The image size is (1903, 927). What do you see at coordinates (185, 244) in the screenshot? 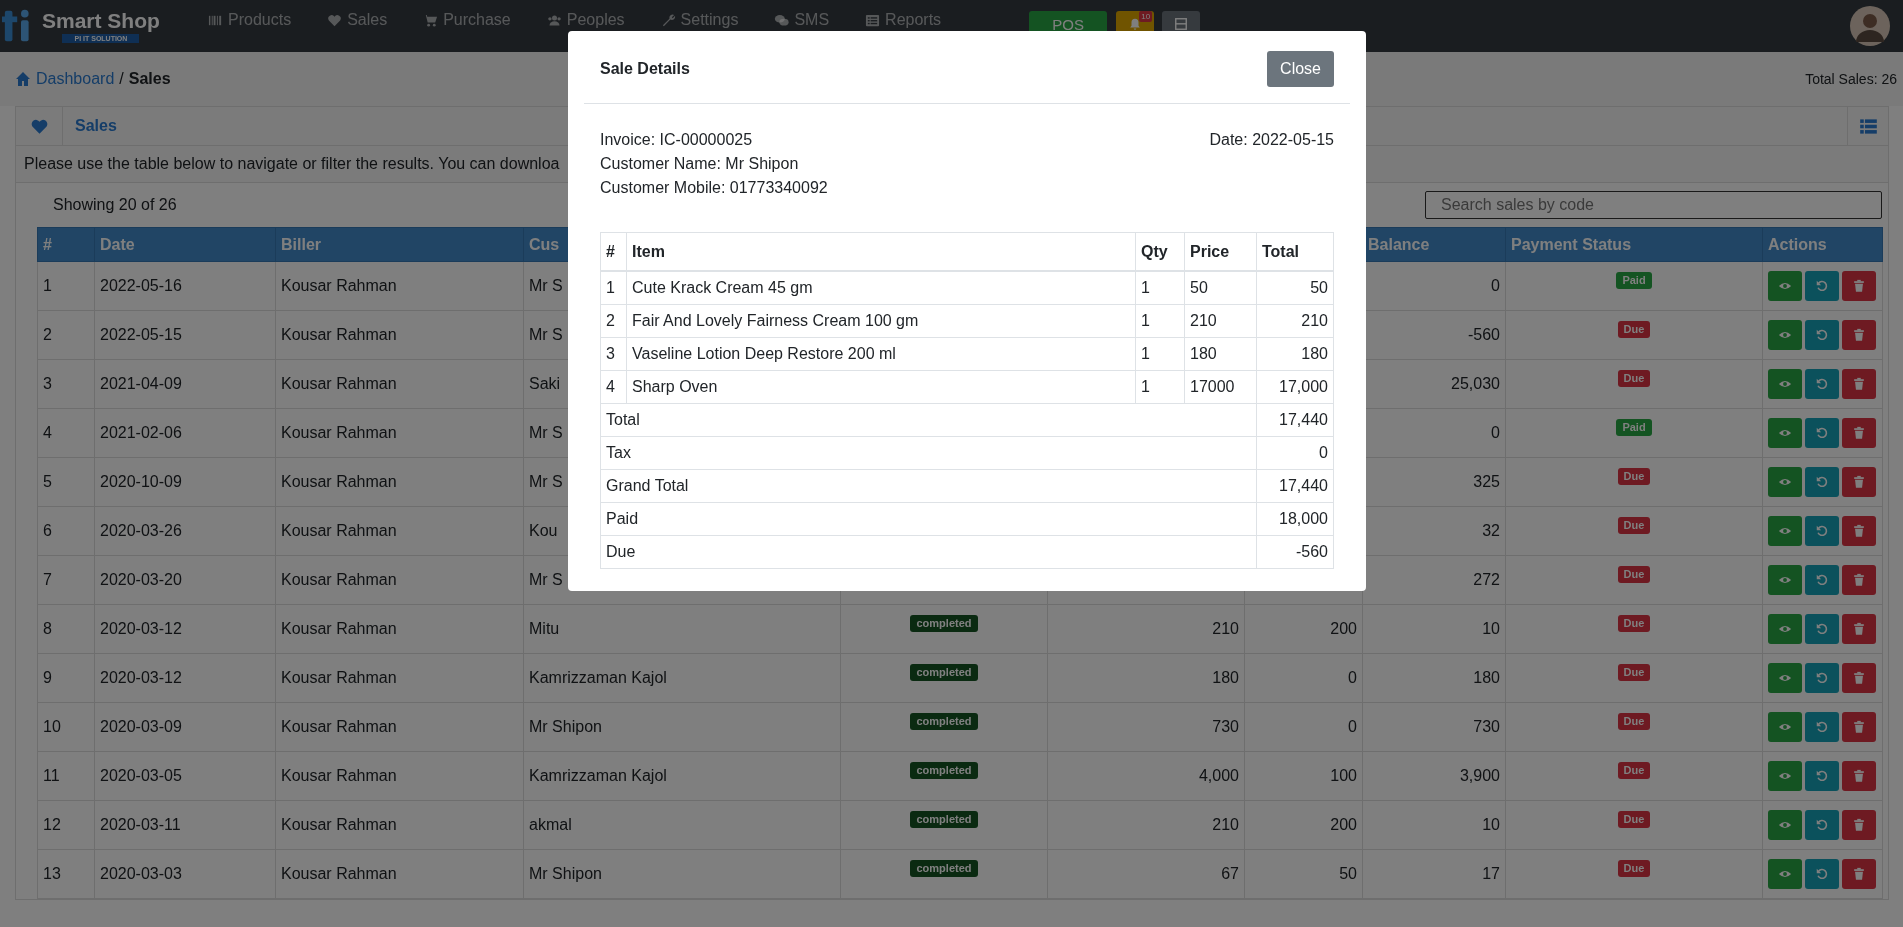
I see `column-header: Date` at bounding box center [185, 244].